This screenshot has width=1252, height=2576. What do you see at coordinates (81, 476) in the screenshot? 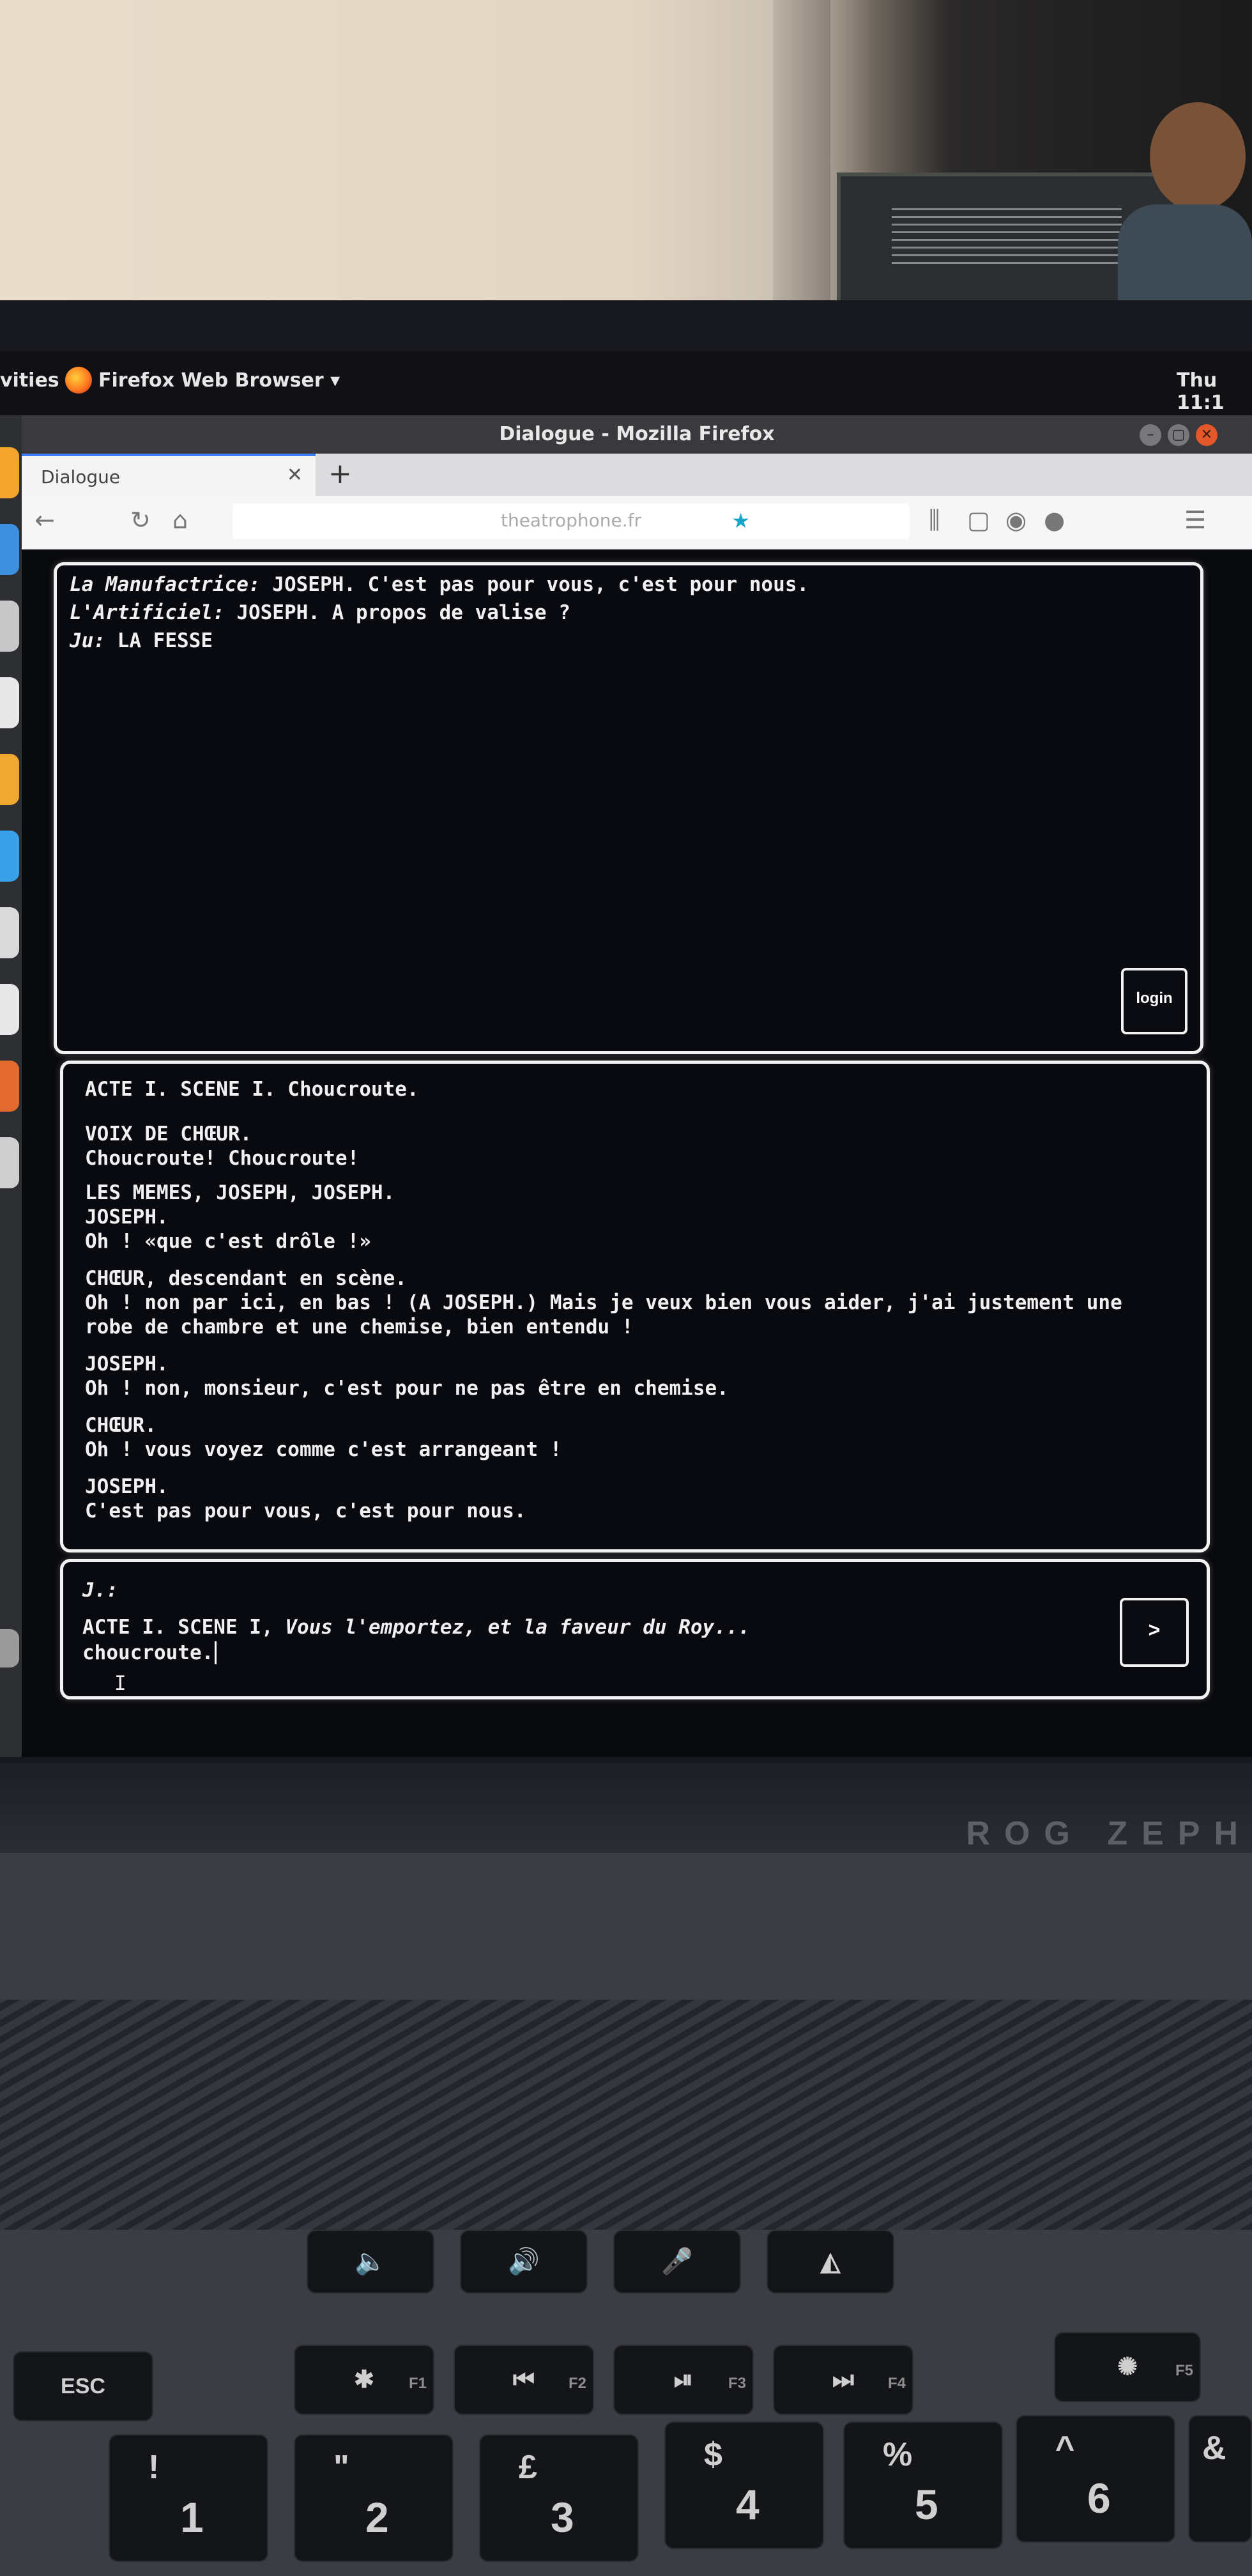
I see `tab-label: Dialogue` at bounding box center [81, 476].